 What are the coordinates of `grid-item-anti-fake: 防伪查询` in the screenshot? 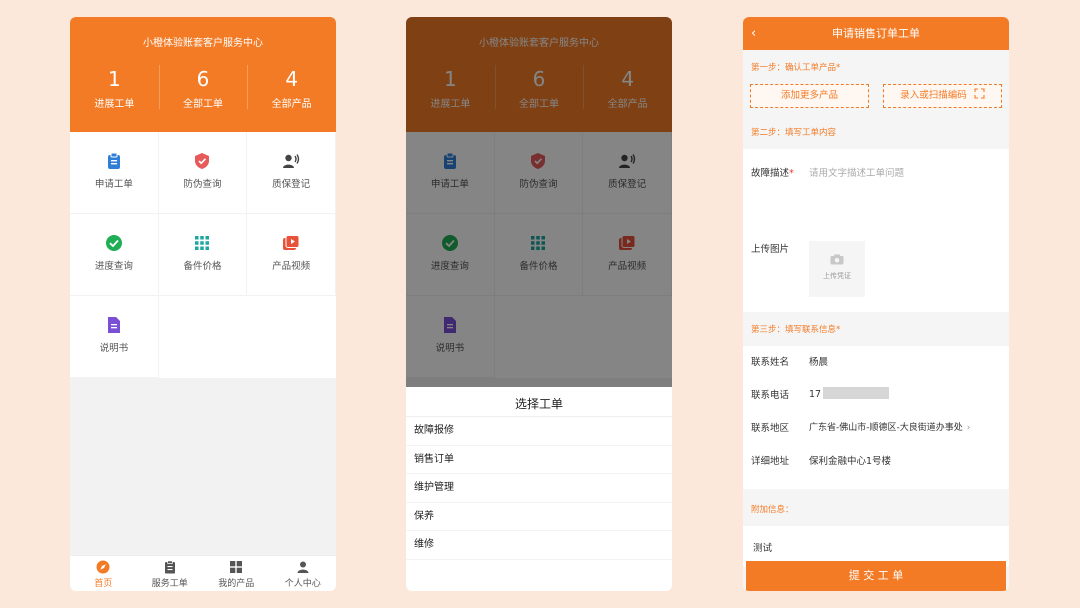 It's located at (203, 173).